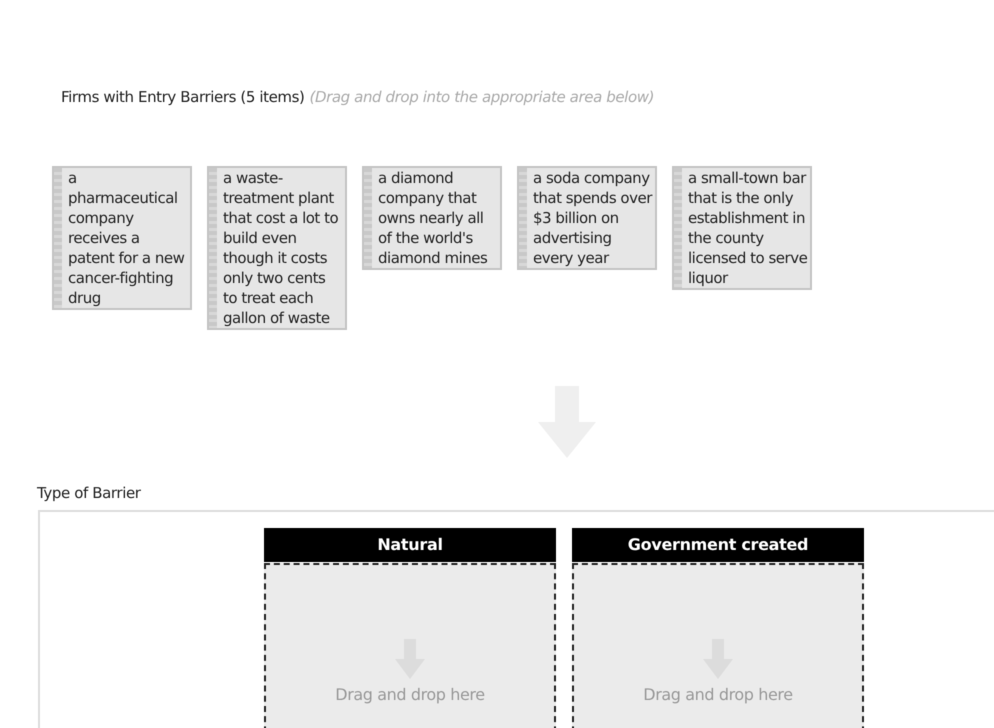  Describe the element at coordinates (432, 218) in the screenshot. I see `draggable-card: a diamond company that owns nearly all of the world's diamond mines` at that location.